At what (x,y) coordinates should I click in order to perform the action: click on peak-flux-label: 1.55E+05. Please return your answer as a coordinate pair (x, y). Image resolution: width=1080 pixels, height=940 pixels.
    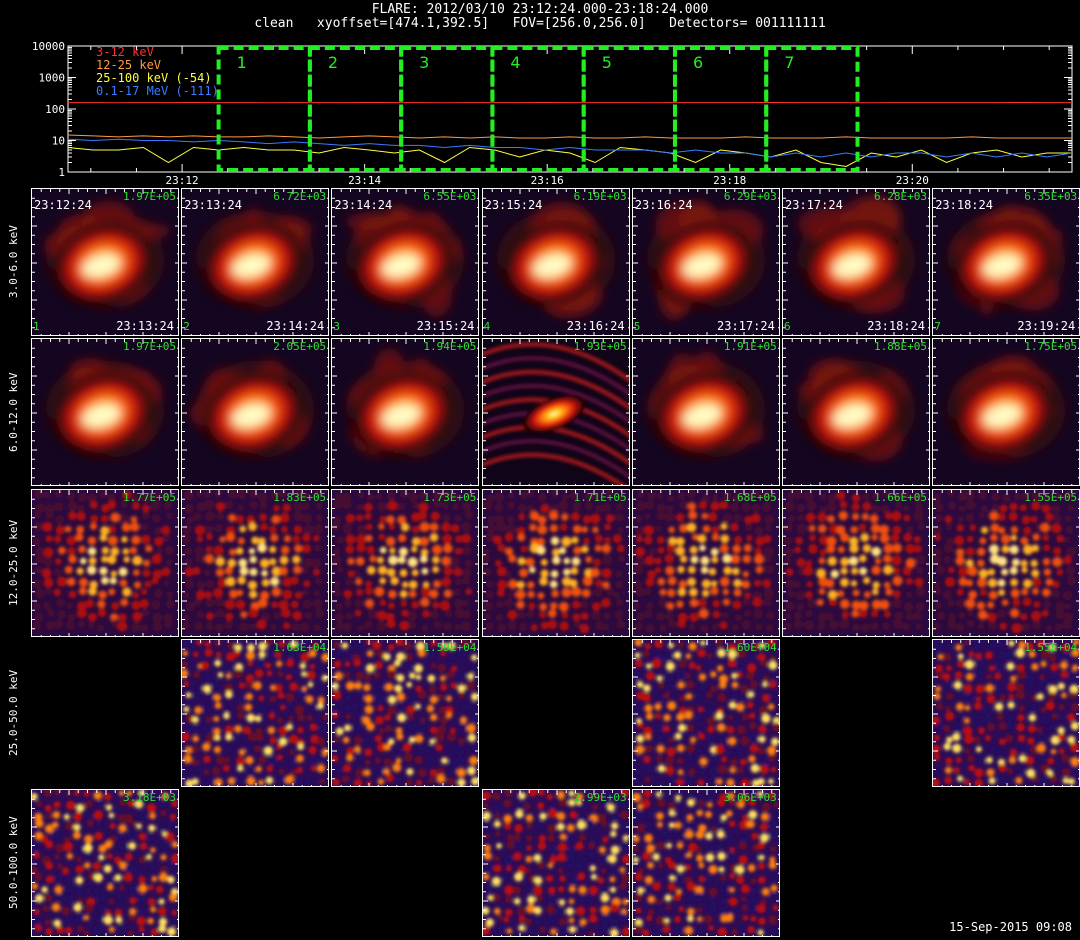
    Looking at the image, I should click on (1051, 497).